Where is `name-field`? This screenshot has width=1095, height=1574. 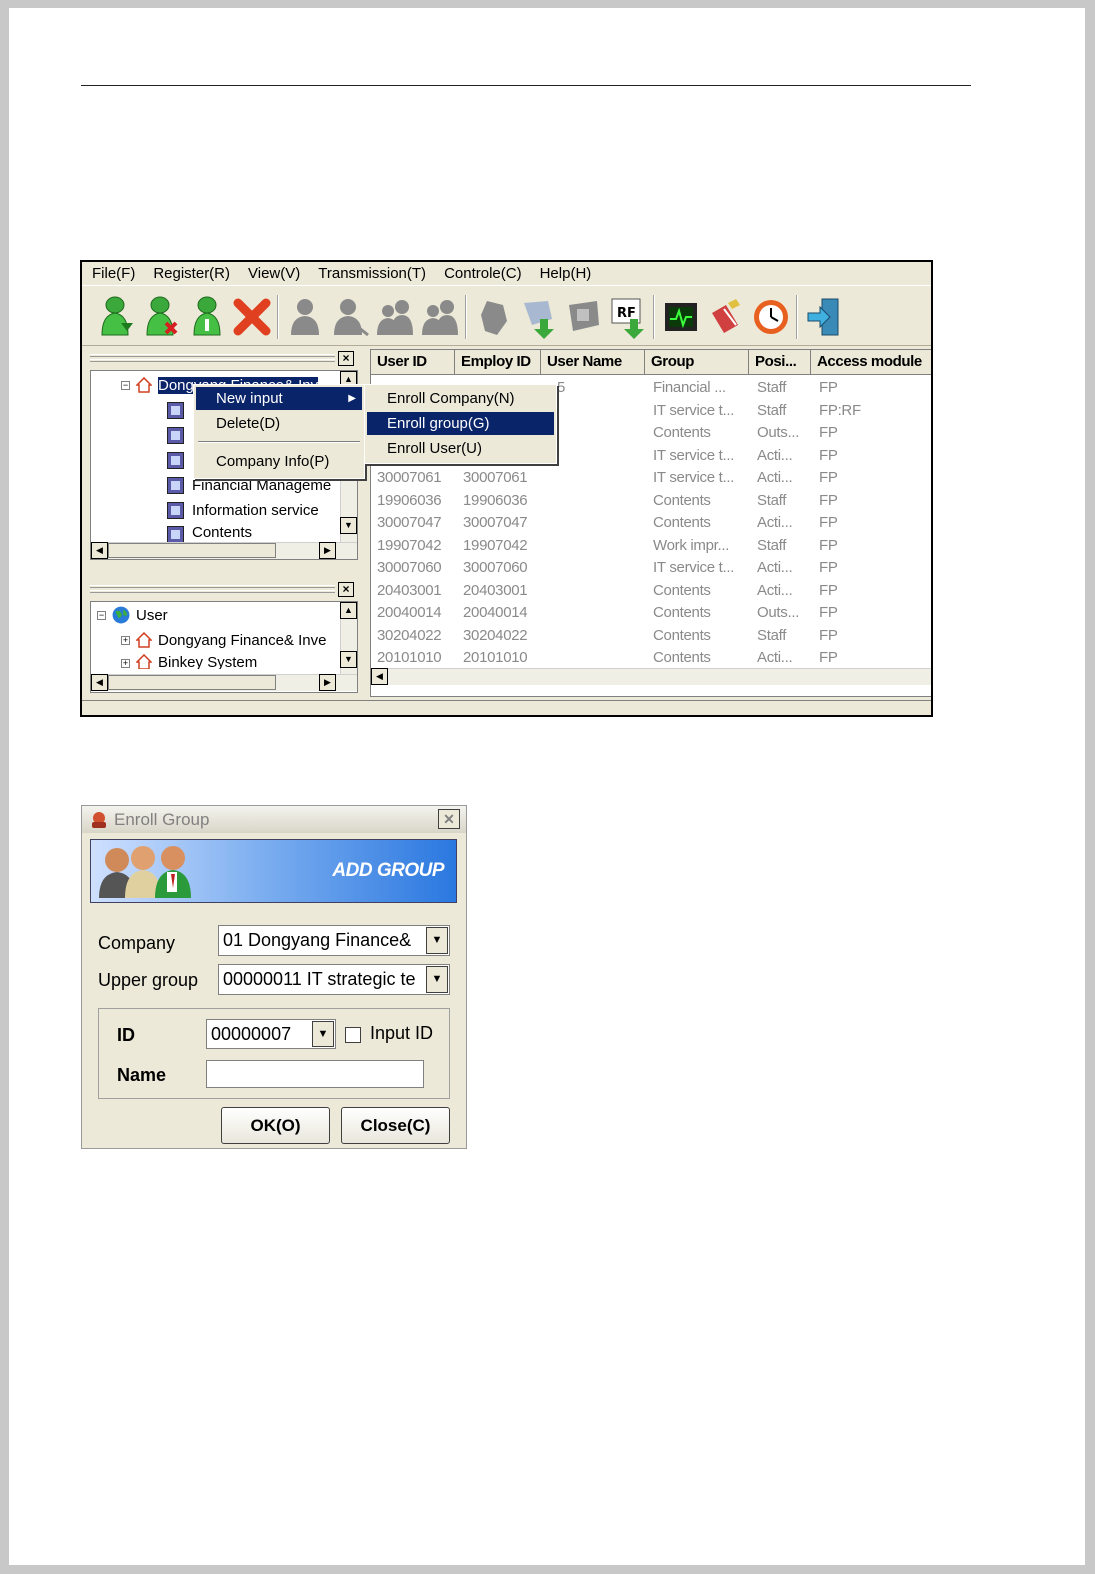 name-field is located at coordinates (315, 1074).